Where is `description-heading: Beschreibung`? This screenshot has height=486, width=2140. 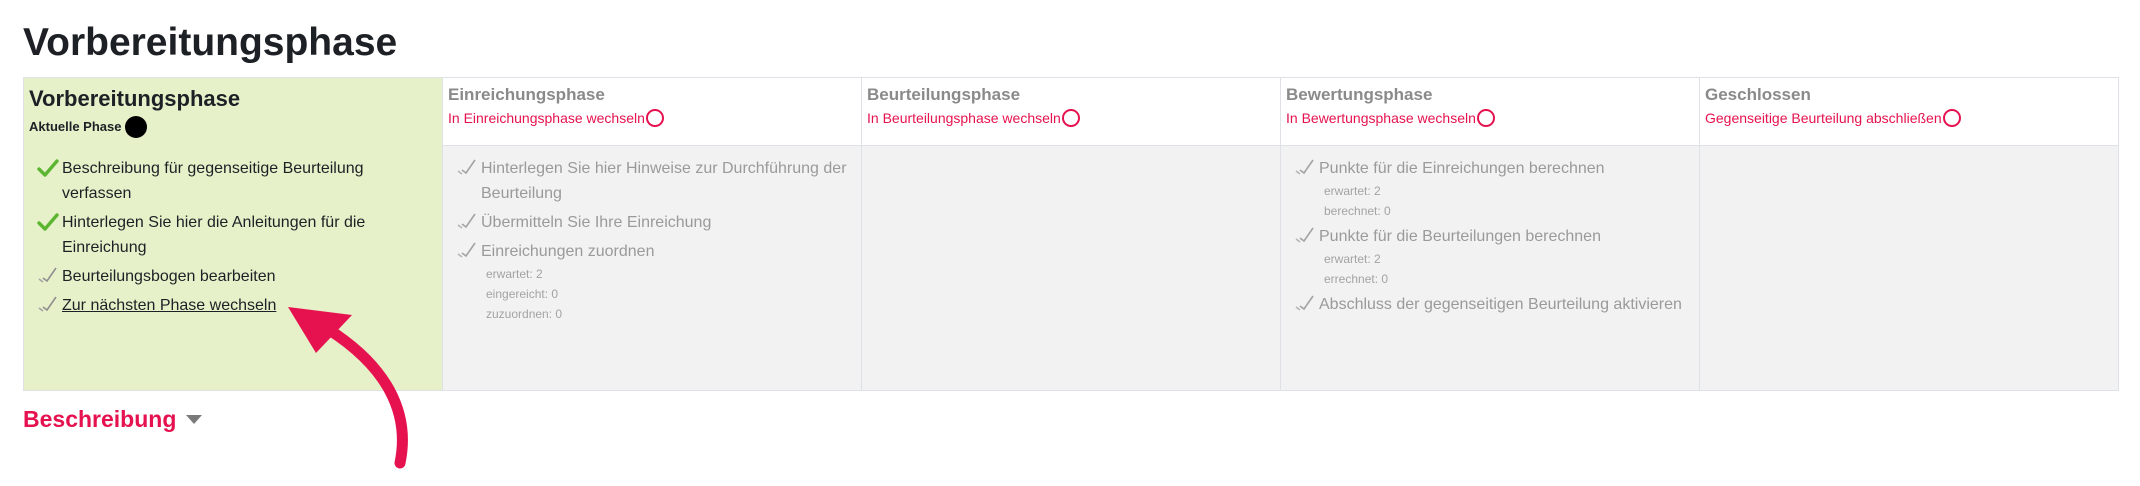
description-heading: Beschreibung is located at coordinates (100, 419).